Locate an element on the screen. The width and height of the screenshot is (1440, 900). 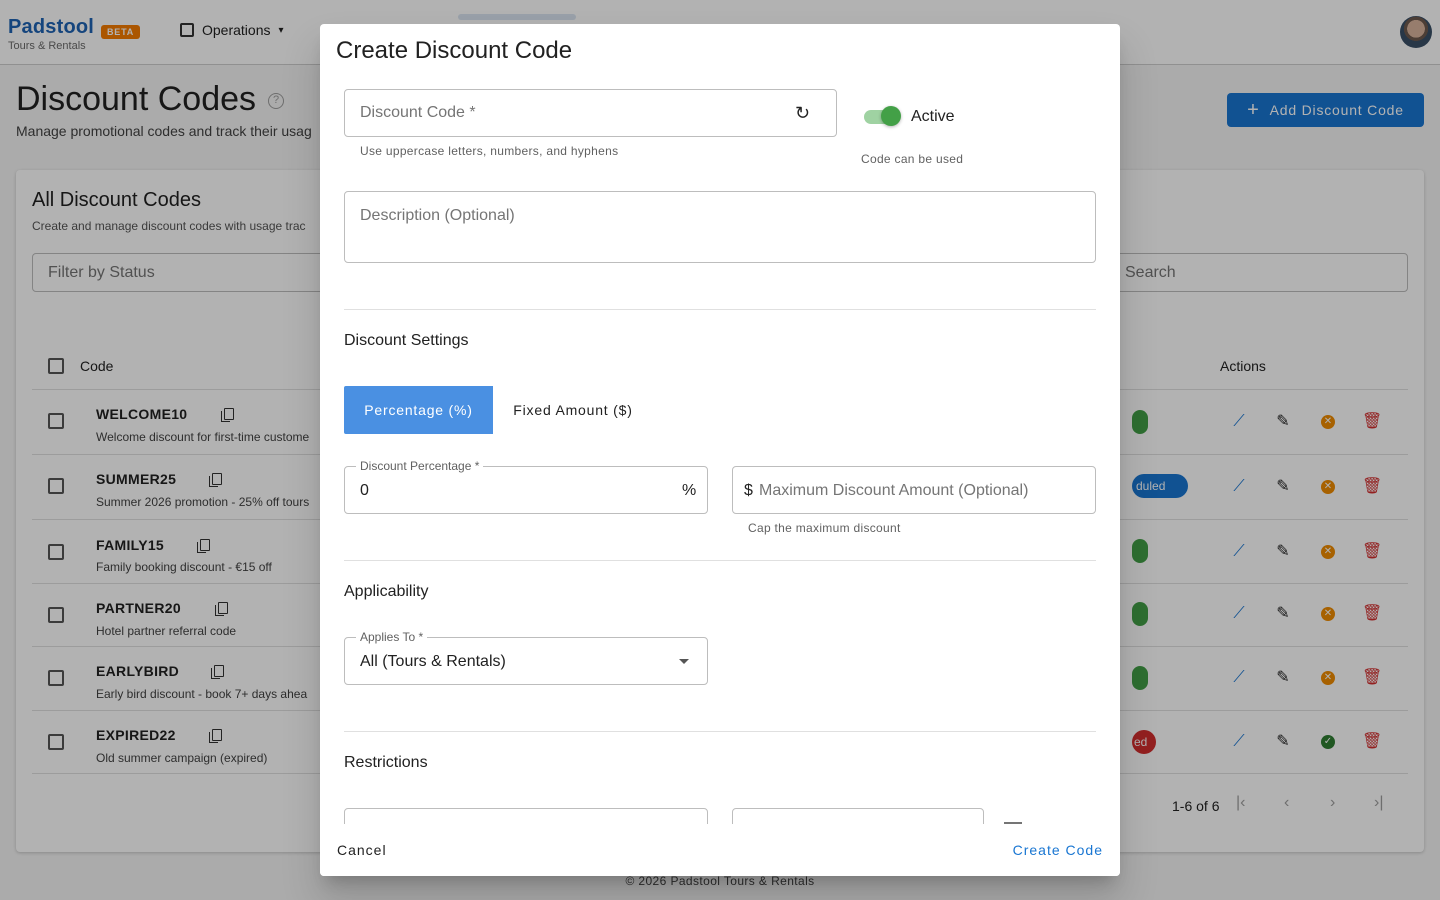
dropdown-arrow-icon is located at coordinates (684, 661).